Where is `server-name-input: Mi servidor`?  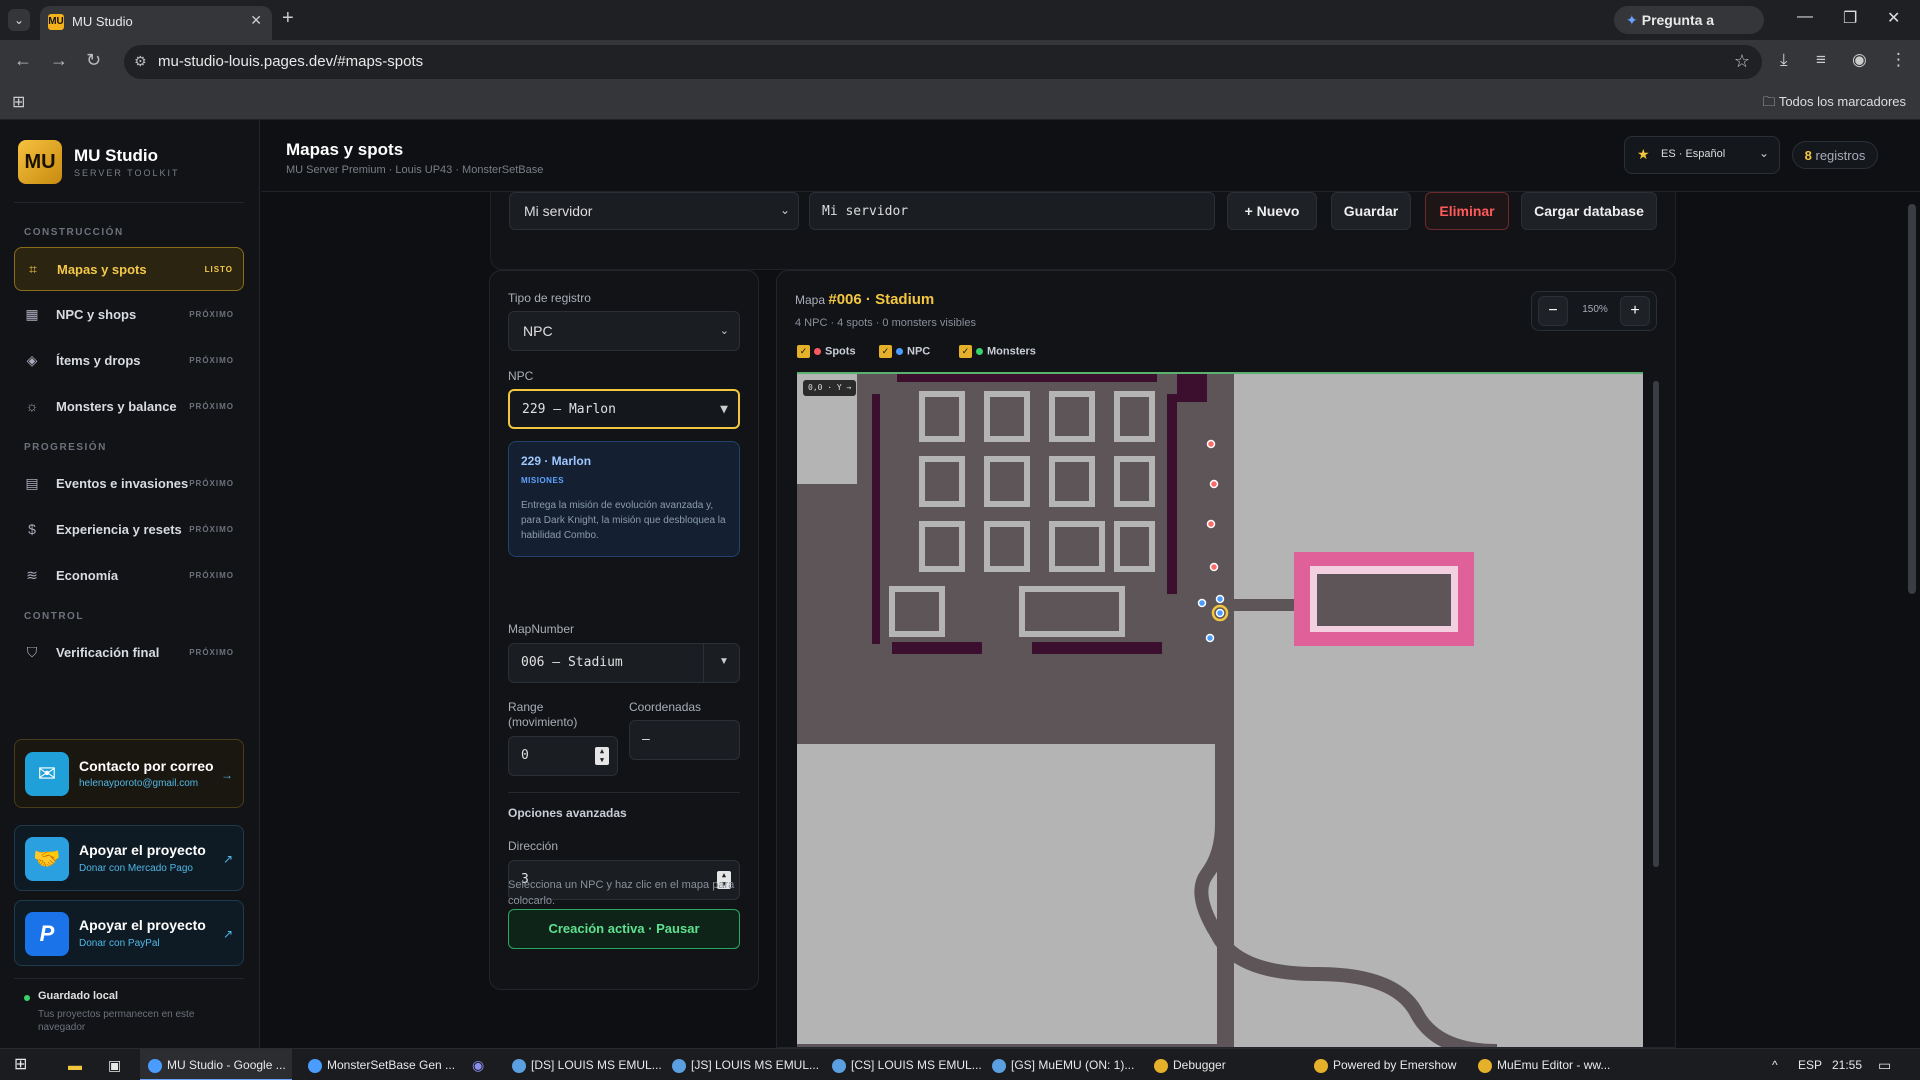 server-name-input: Mi servidor is located at coordinates (1012, 211).